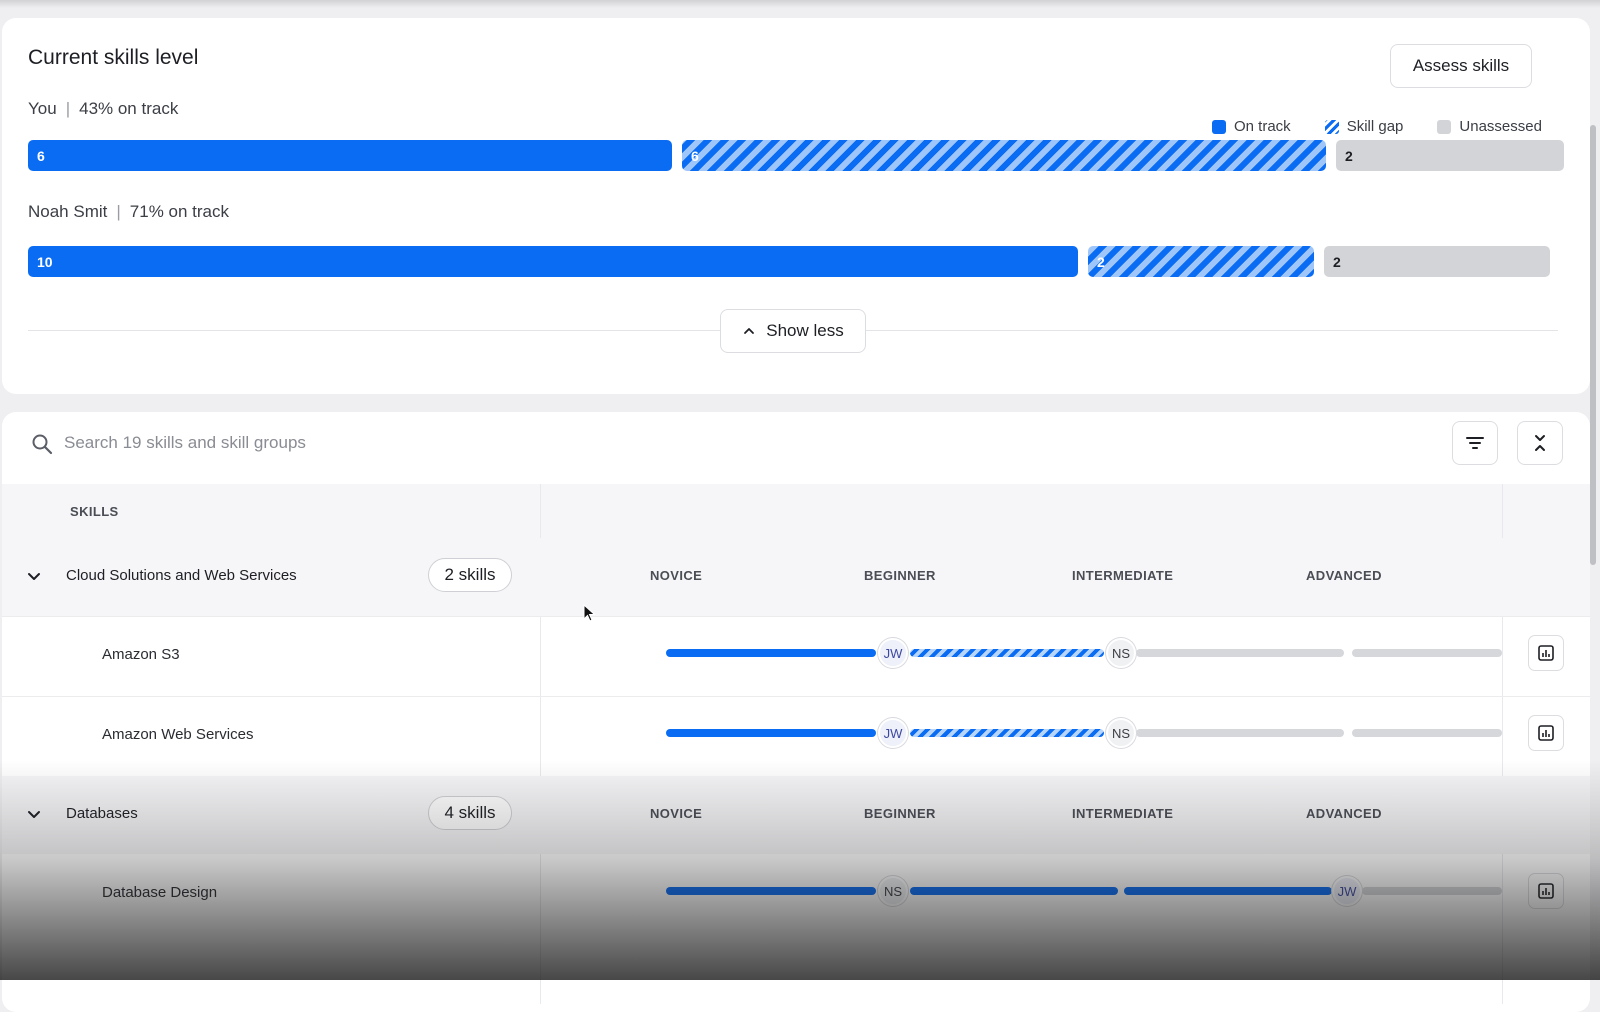  Describe the element at coordinates (796, 511) in the screenshot. I see `table-header` at that location.